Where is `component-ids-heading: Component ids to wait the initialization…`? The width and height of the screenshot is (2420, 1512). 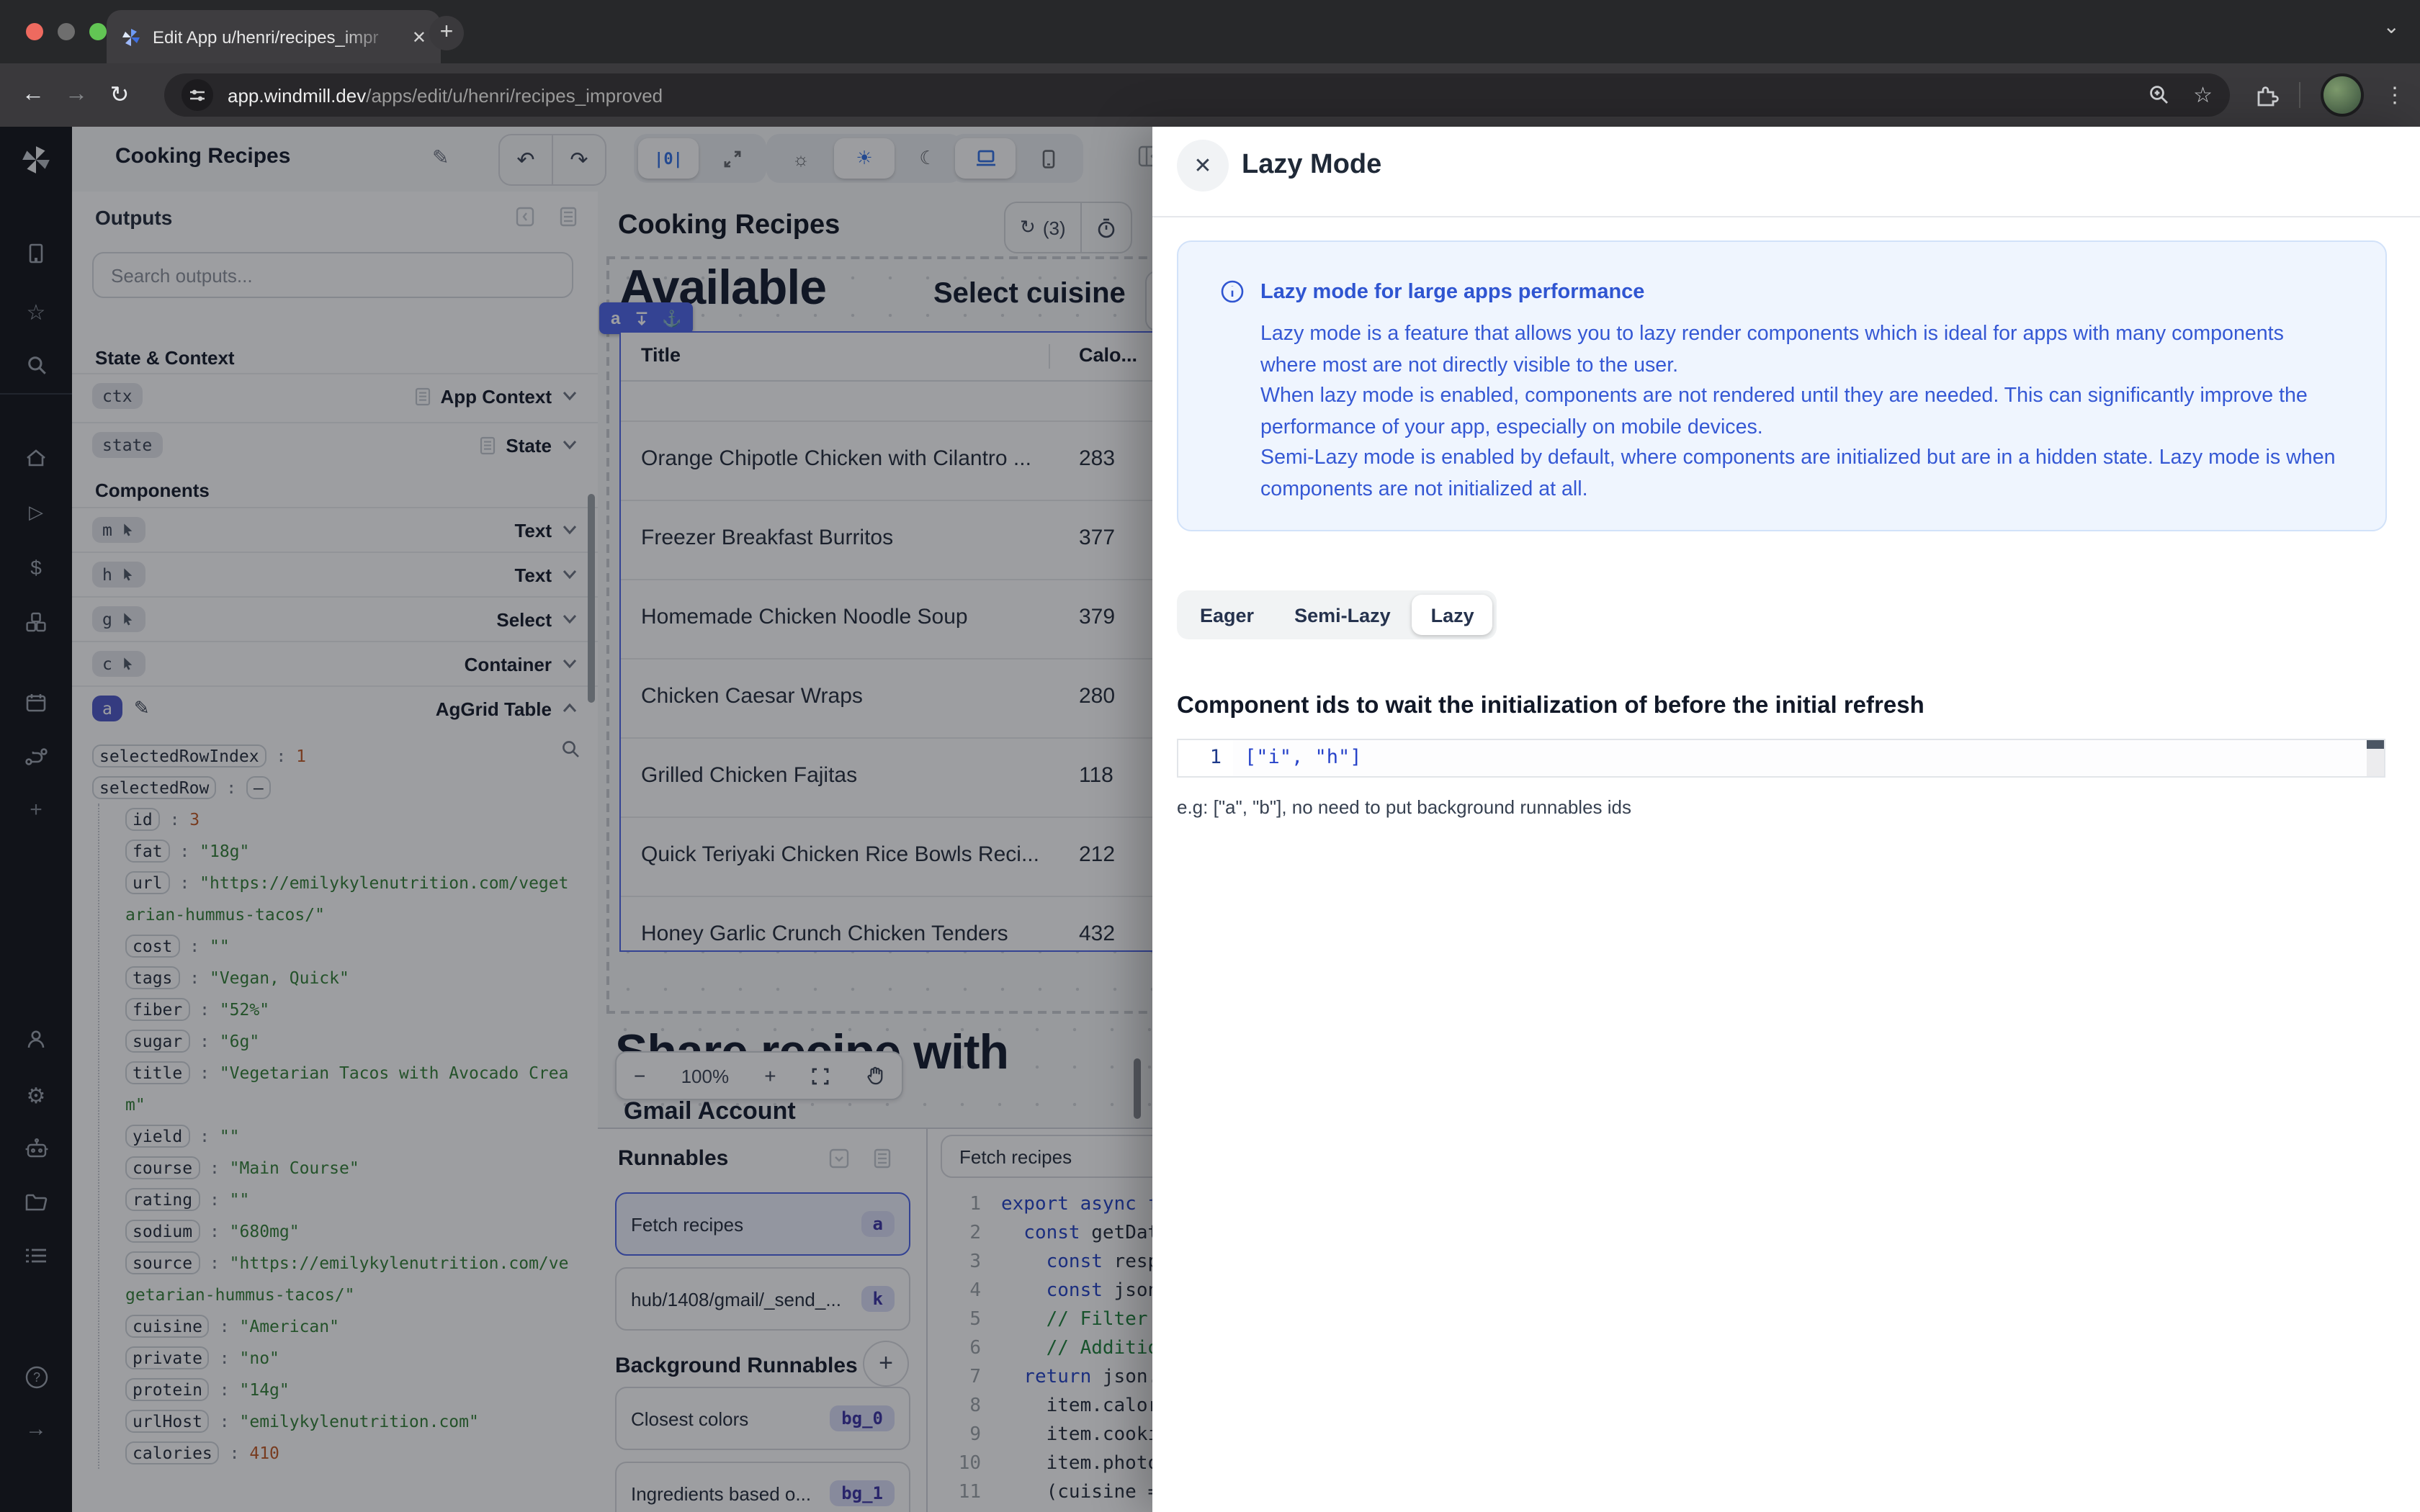
component-ids-heading: Component ids to wait the initialization… is located at coordinates (1550, 706).